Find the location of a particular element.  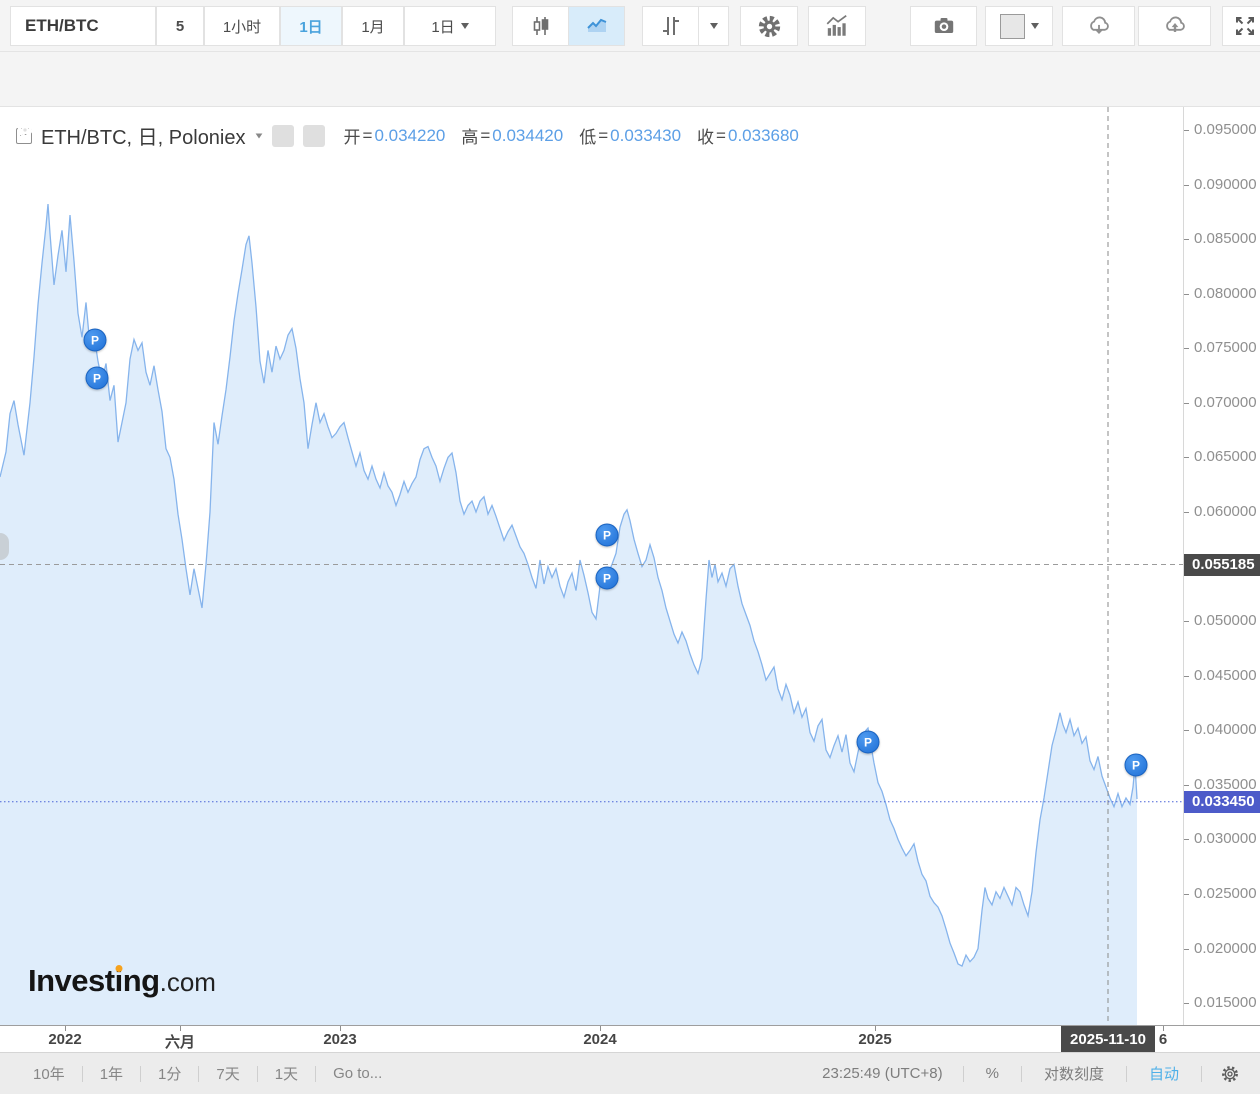

interval-5-button: 5 is located at coordinates (180, 26).